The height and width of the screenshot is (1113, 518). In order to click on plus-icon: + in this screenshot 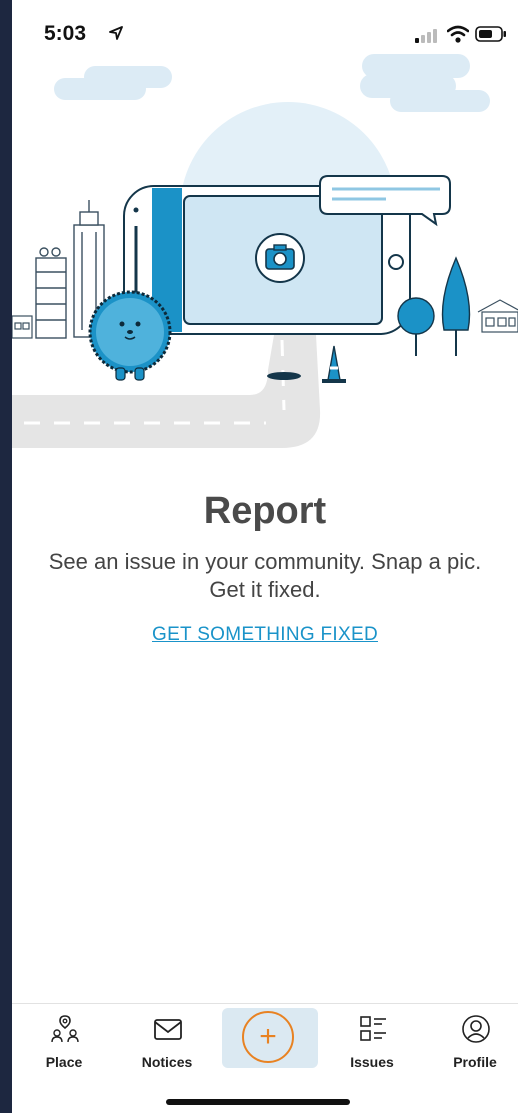, I will do `click(268, 1037)`.